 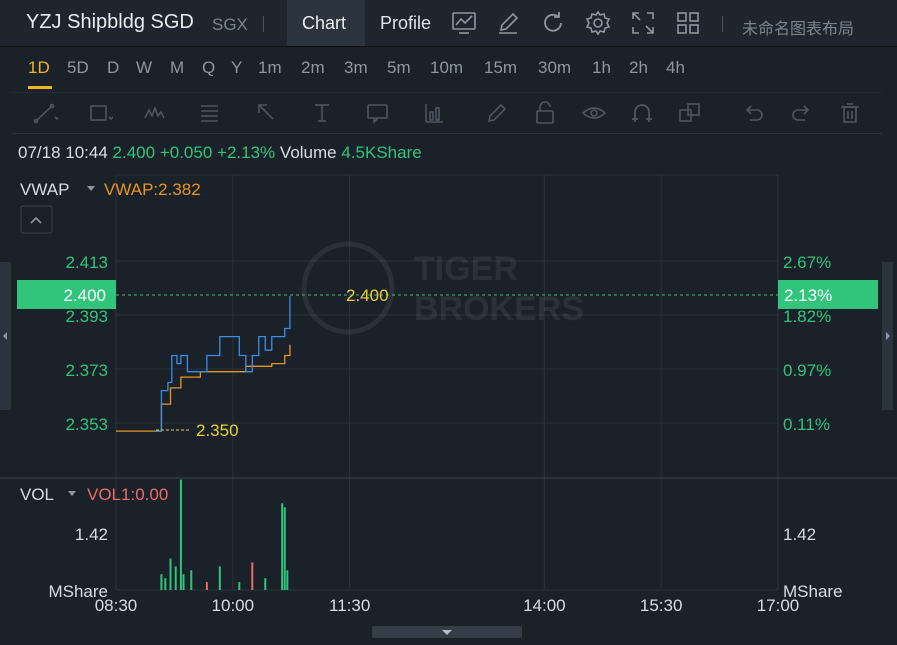 What do you see at coordinates (601, 68) in the screenshot?
I see `period-1h: 1h` at bounding box center [601, 68].